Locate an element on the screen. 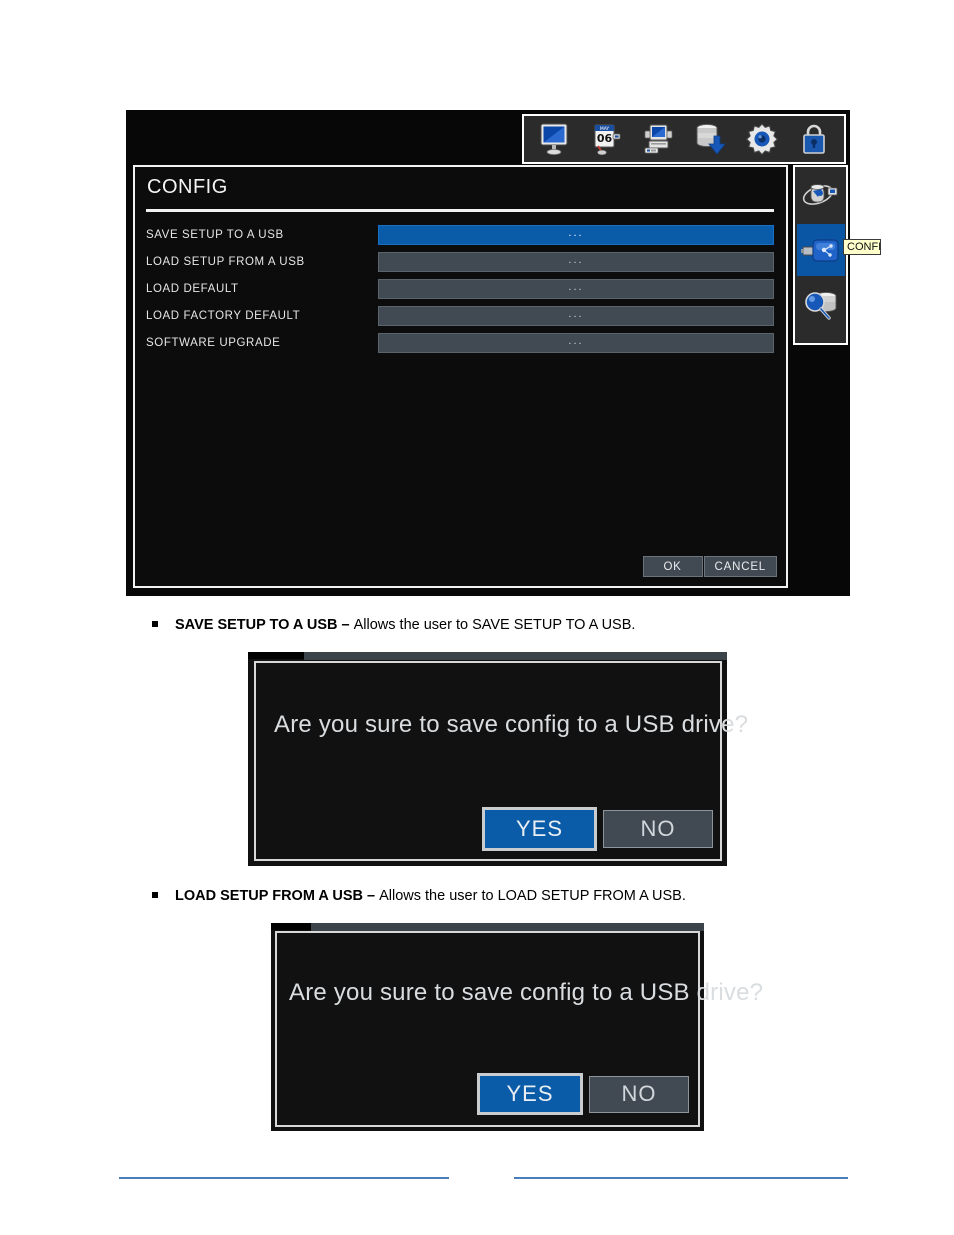  dialog-action-bar: OK CANCEL is located at coordinates (709, 566).